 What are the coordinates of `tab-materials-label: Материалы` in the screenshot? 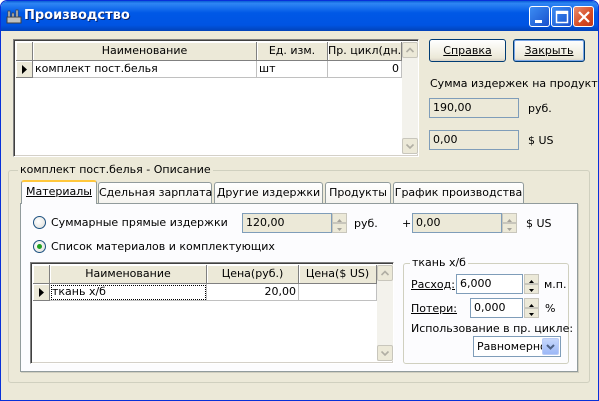 It's located at (59, 191).